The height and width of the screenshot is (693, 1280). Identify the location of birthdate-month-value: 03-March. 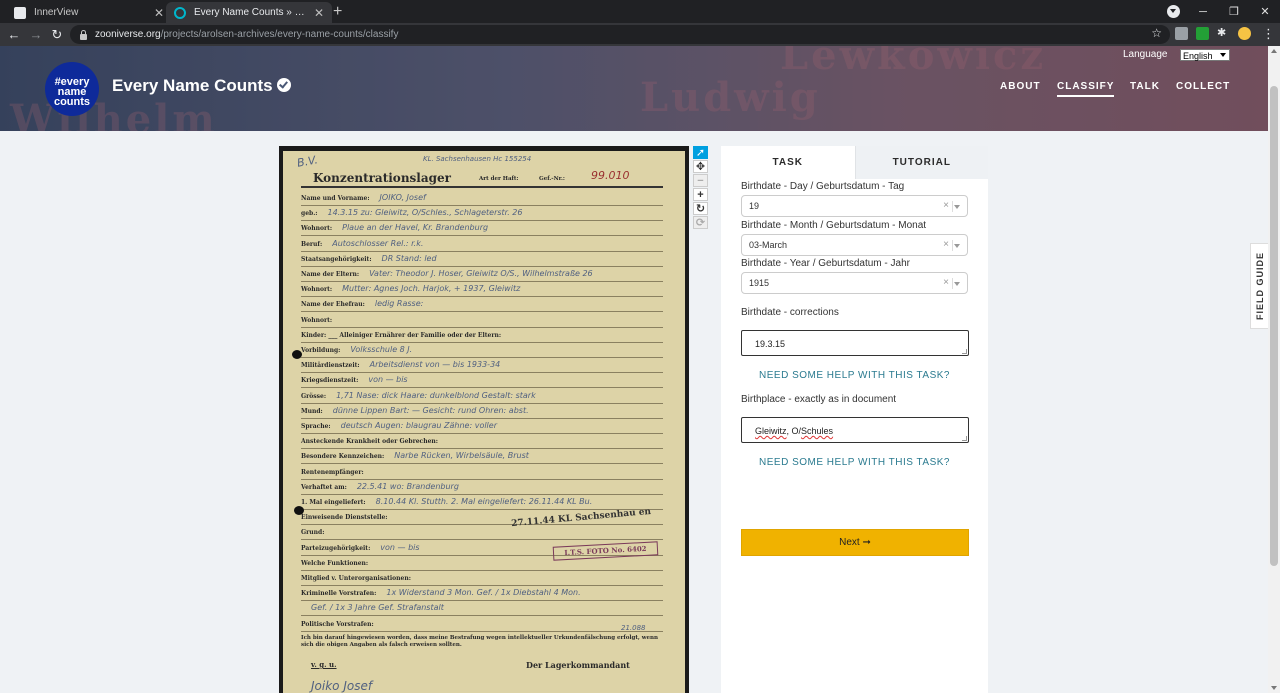
(768, 245).